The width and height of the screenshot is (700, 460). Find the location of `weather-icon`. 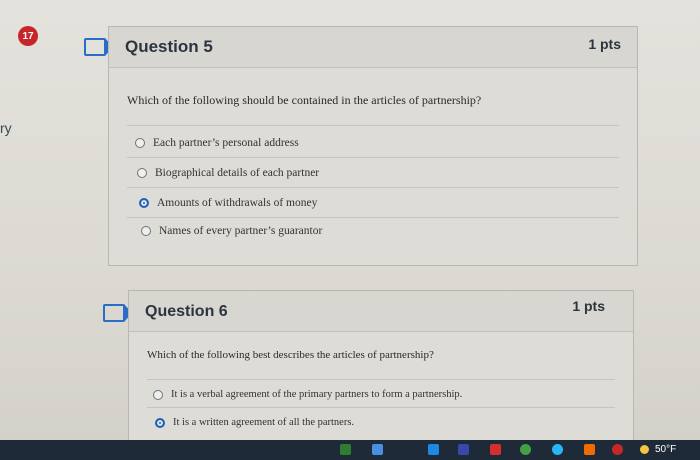

weather-icon is located at coordinates (644, 449).